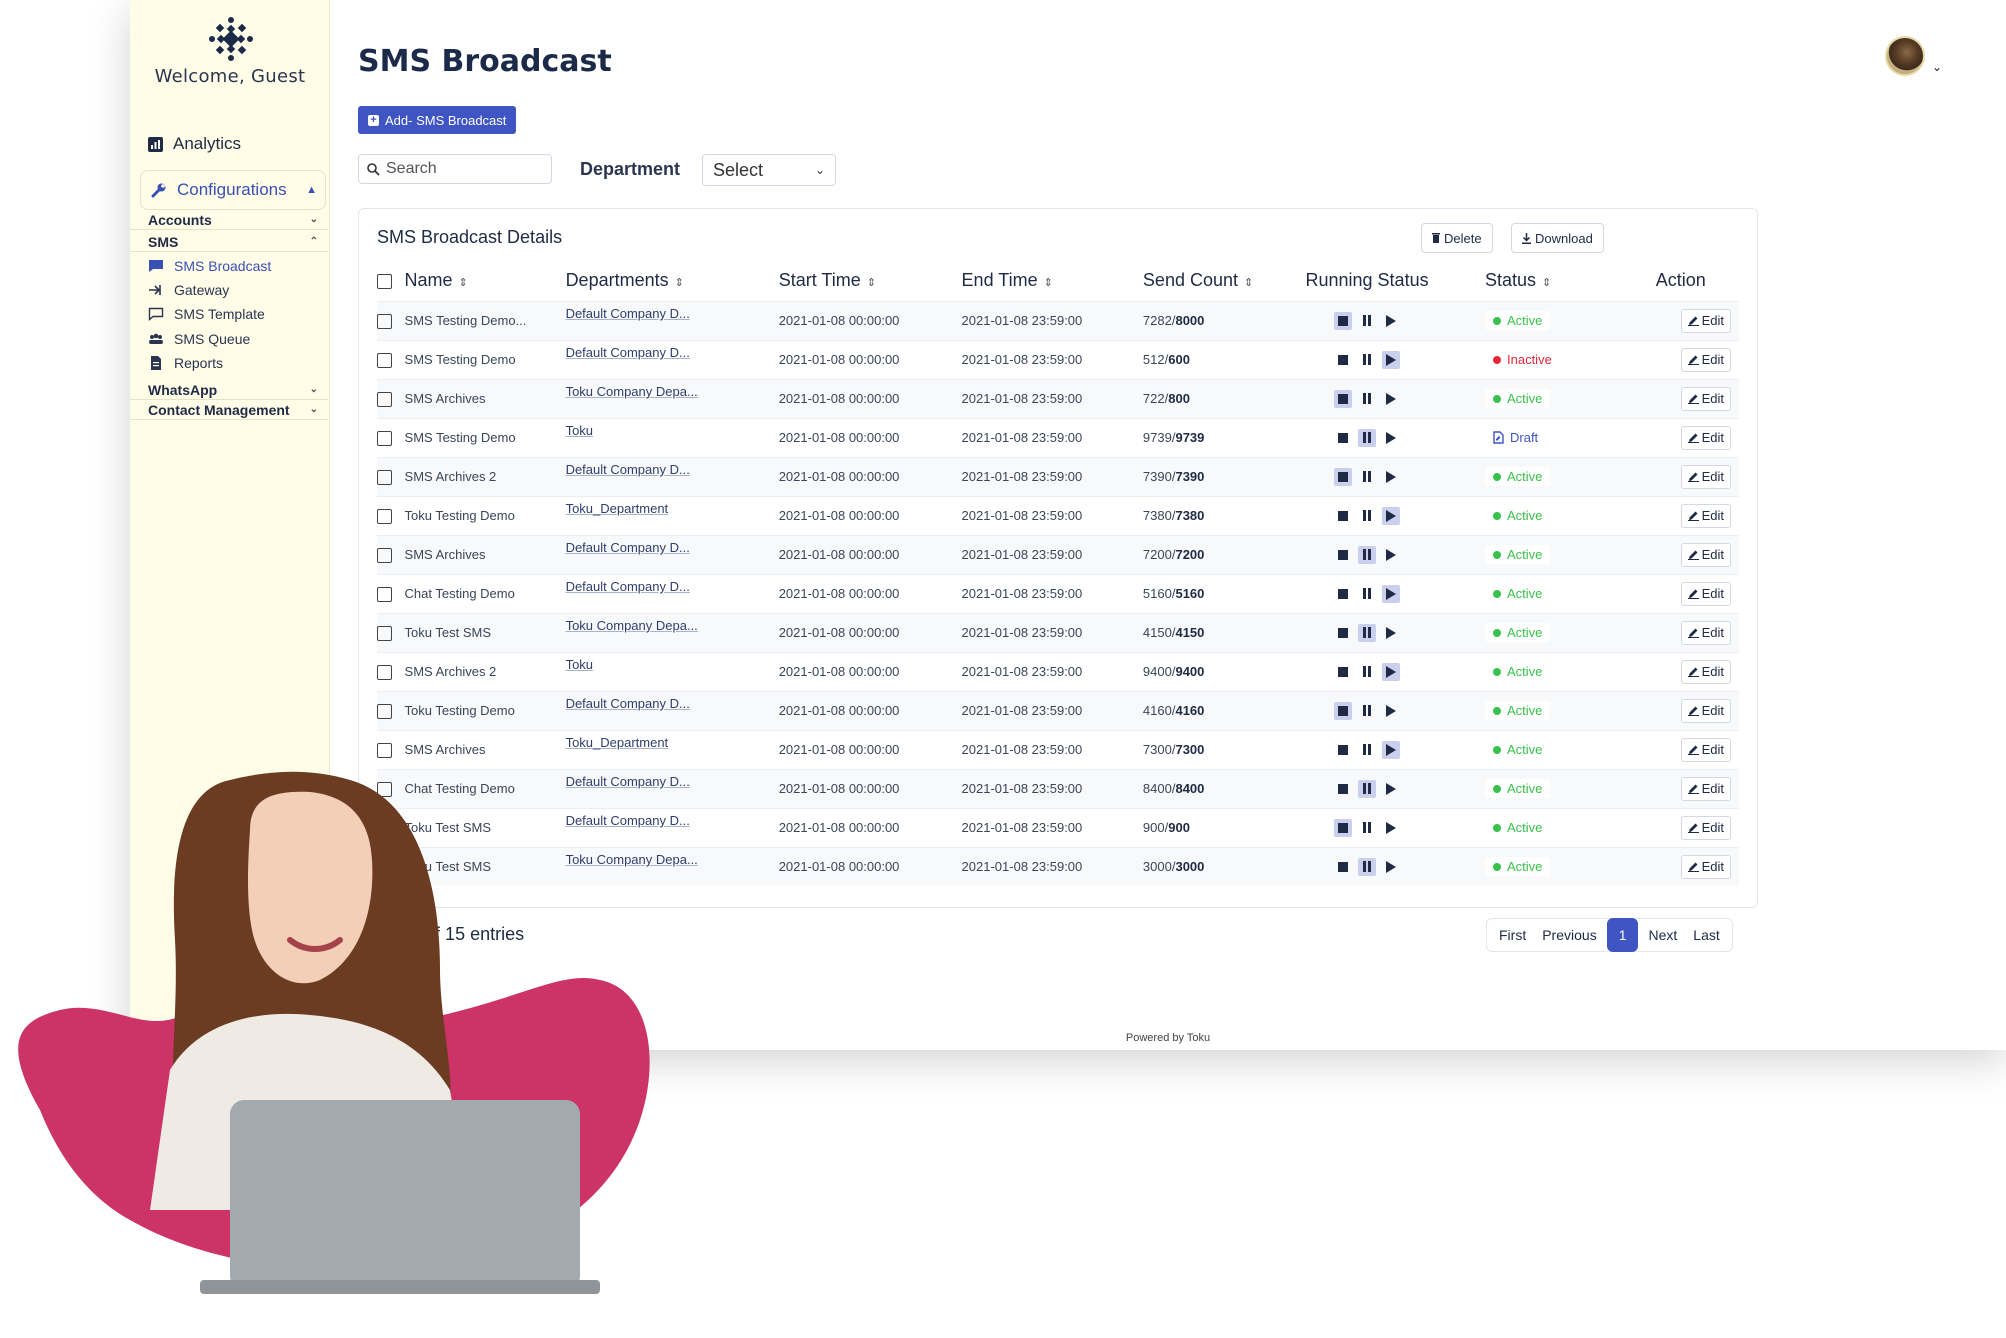 This screenshot has width=2006, height=1338. Describe the element at coordinates (1662, 935) in the screenshot. I see `pager-next: Next` at that location.